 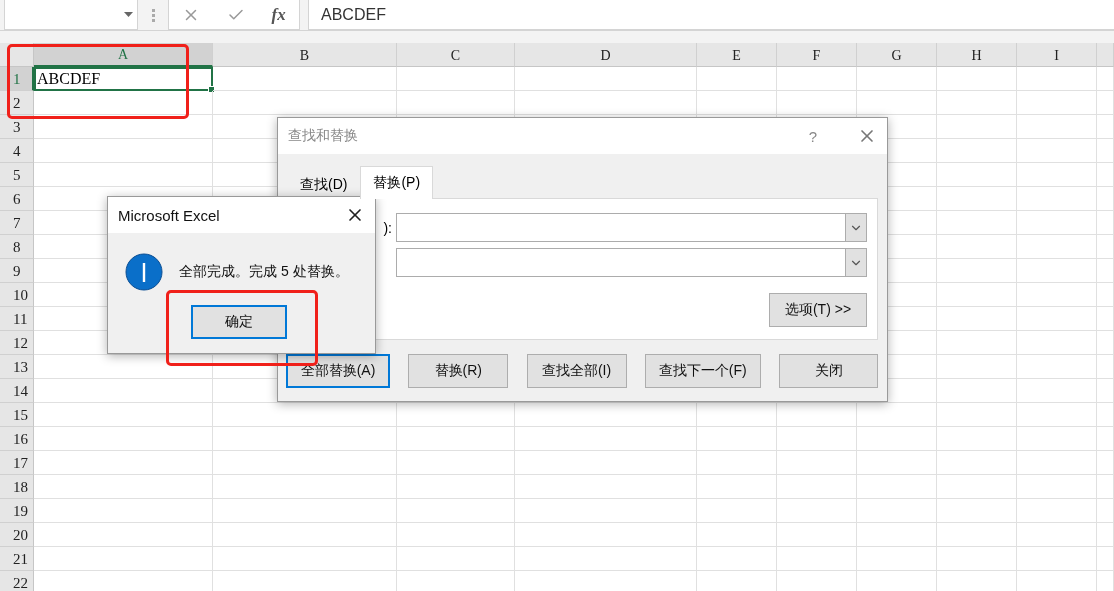 I want to click on row-header: 12, so click(x=17, y=343).